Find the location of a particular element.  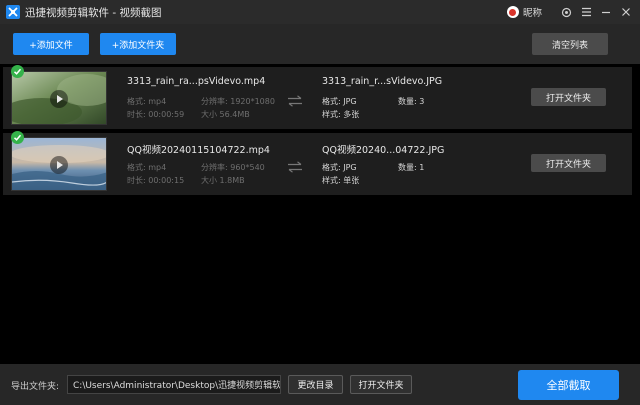

title-bar: 迅捷视频剪辑软件 - 视频截图 昵称 is located at coordinates (320, 12).